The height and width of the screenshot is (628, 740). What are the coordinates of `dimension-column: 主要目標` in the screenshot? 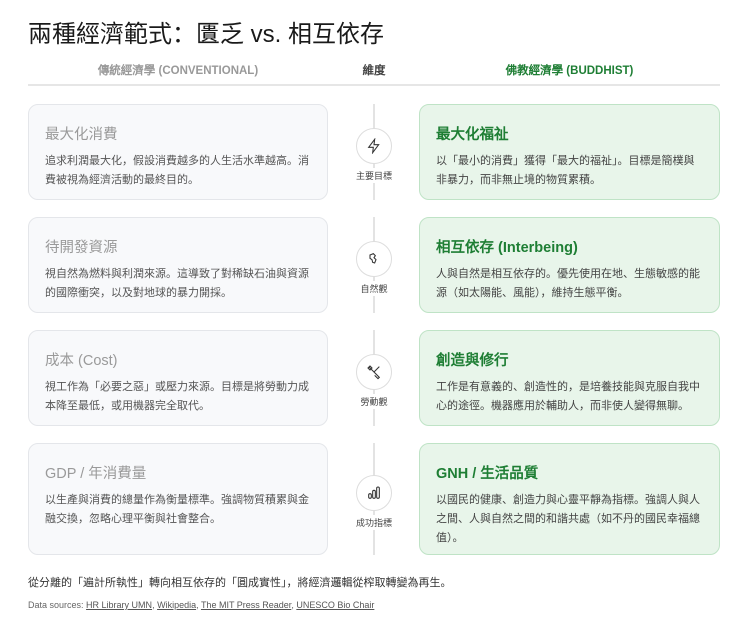 It's located at (374, 152).